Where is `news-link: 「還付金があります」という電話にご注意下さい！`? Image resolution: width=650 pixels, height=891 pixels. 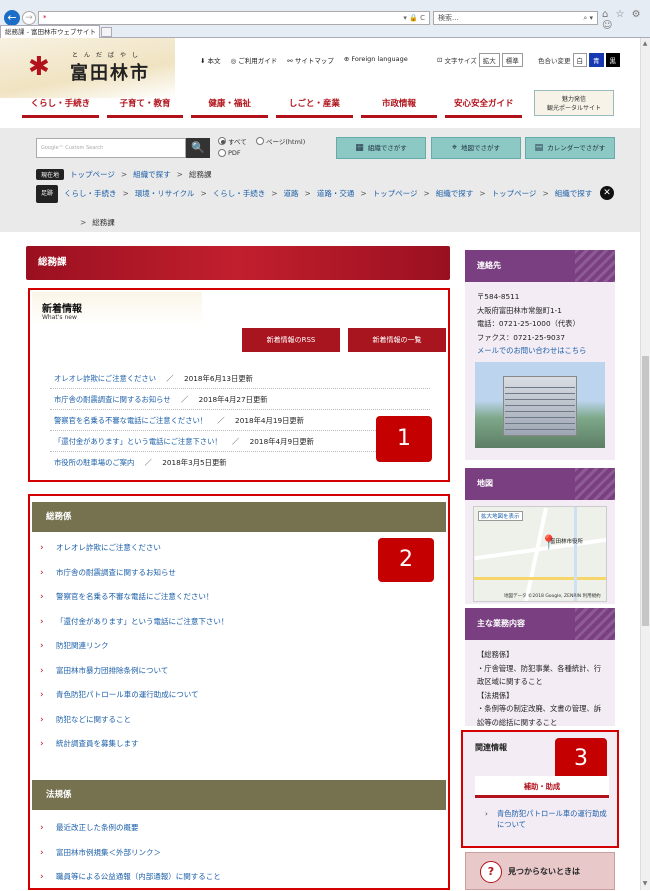 news-link: 「還付金があります」という電話にご注意下さい！ is located at coordinates (138, 441).